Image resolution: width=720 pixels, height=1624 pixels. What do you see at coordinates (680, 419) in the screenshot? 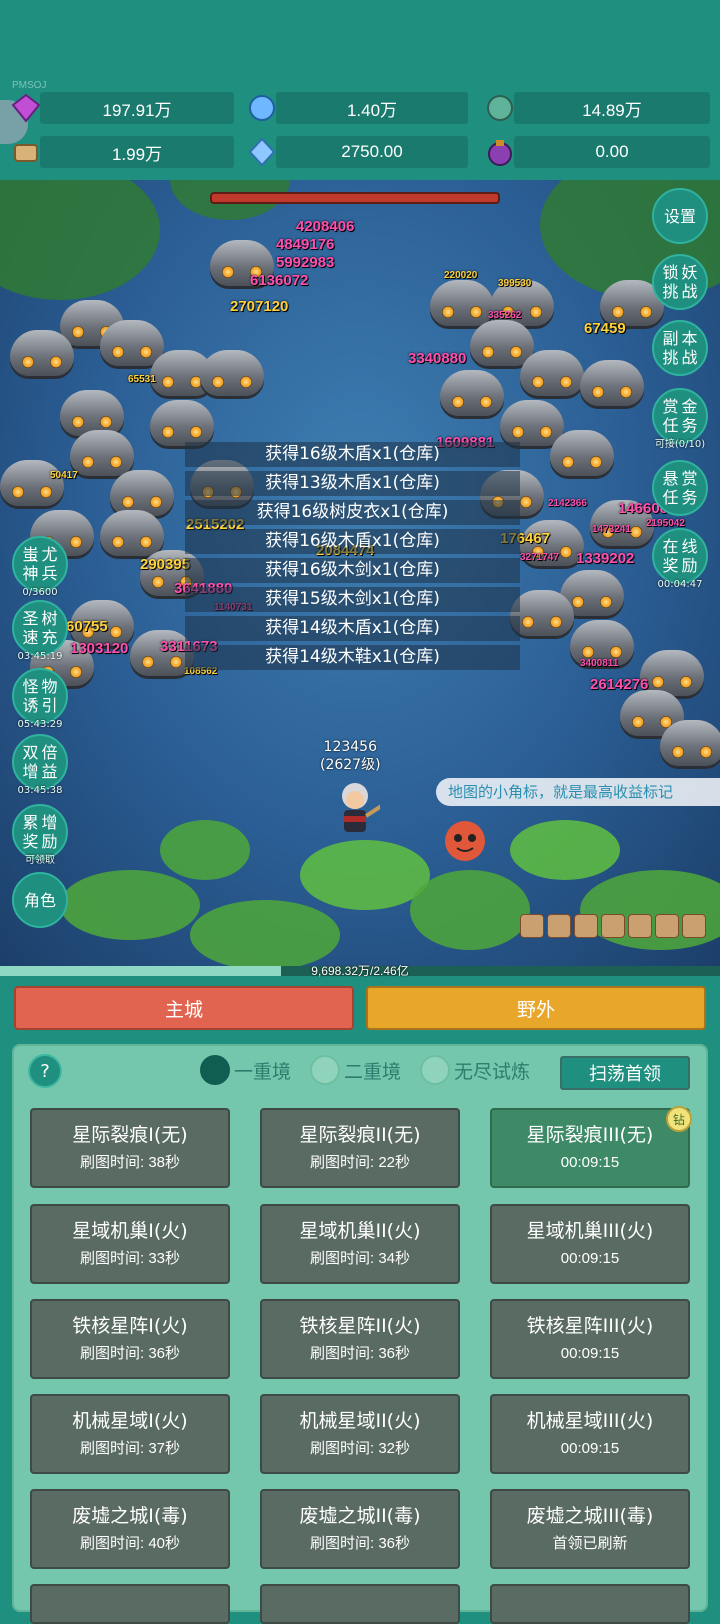
I see `bounty-task-button: 赏金任务 可接(0/10)` at bounding box center [680, 419].